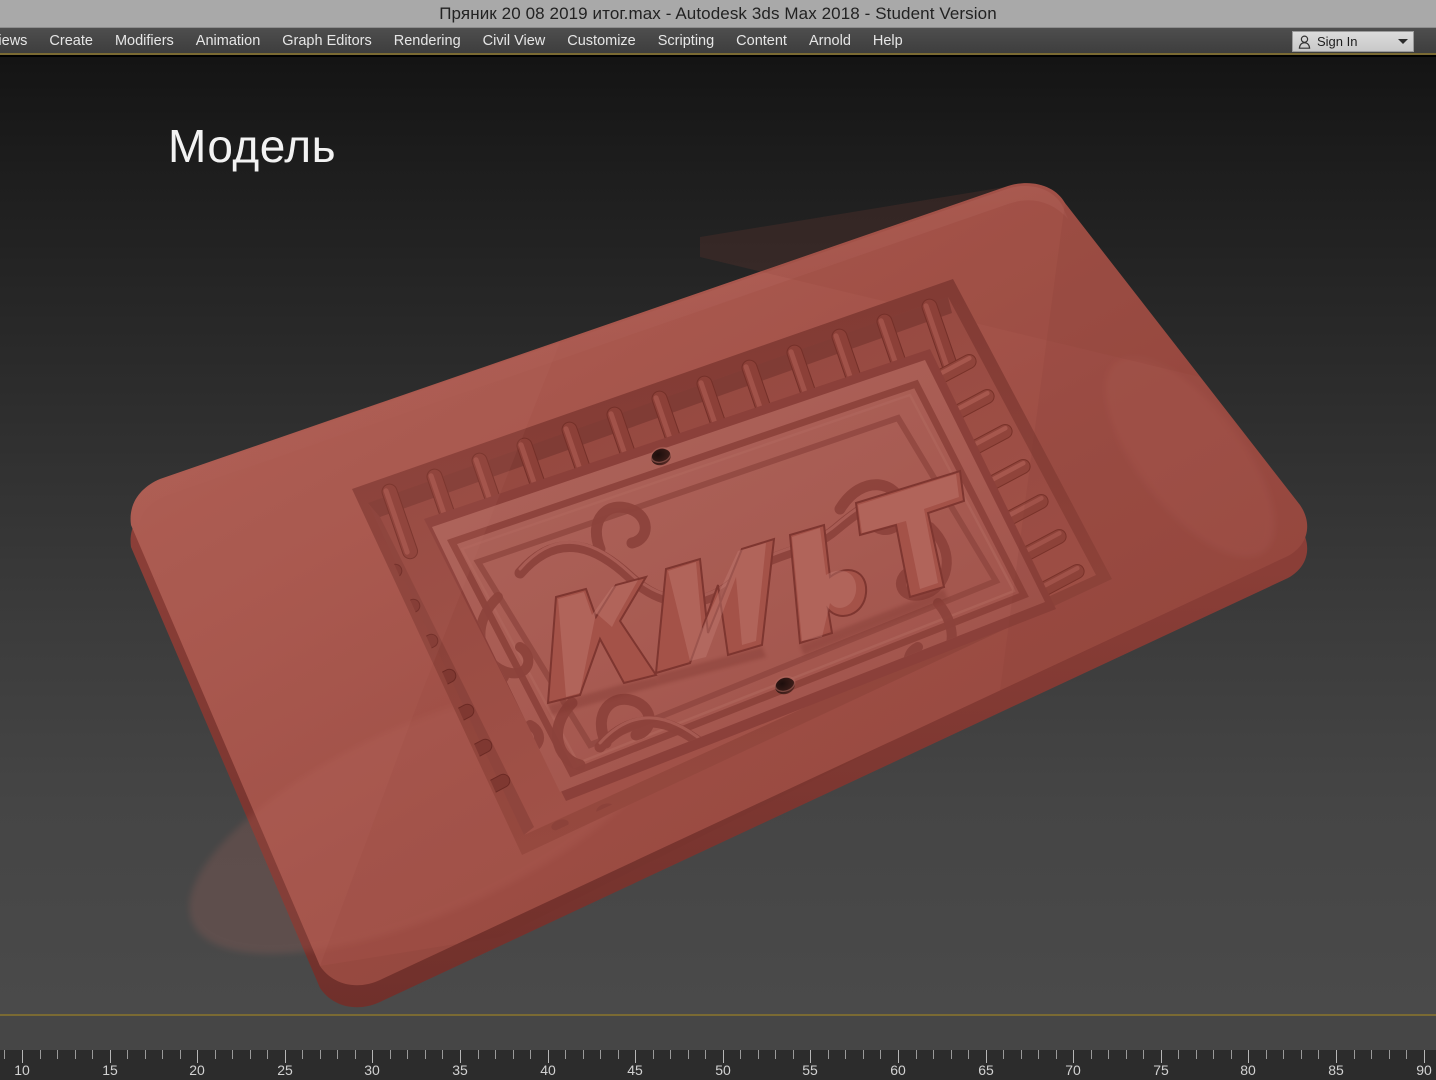 The height and width of the screenshot is (1080, 1436). What do you see at coordinates (252, 146) in the screenshot?
I see `viewport-label: Модель` at bounding box center [252, 146].